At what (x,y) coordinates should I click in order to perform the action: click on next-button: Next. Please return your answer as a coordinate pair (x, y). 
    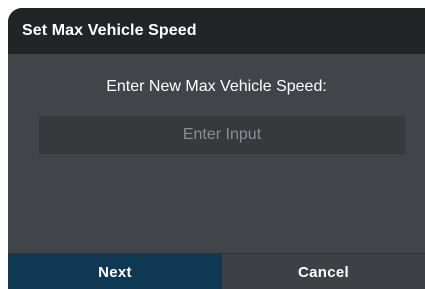
    Looking at the image, I should click on (115, 271).